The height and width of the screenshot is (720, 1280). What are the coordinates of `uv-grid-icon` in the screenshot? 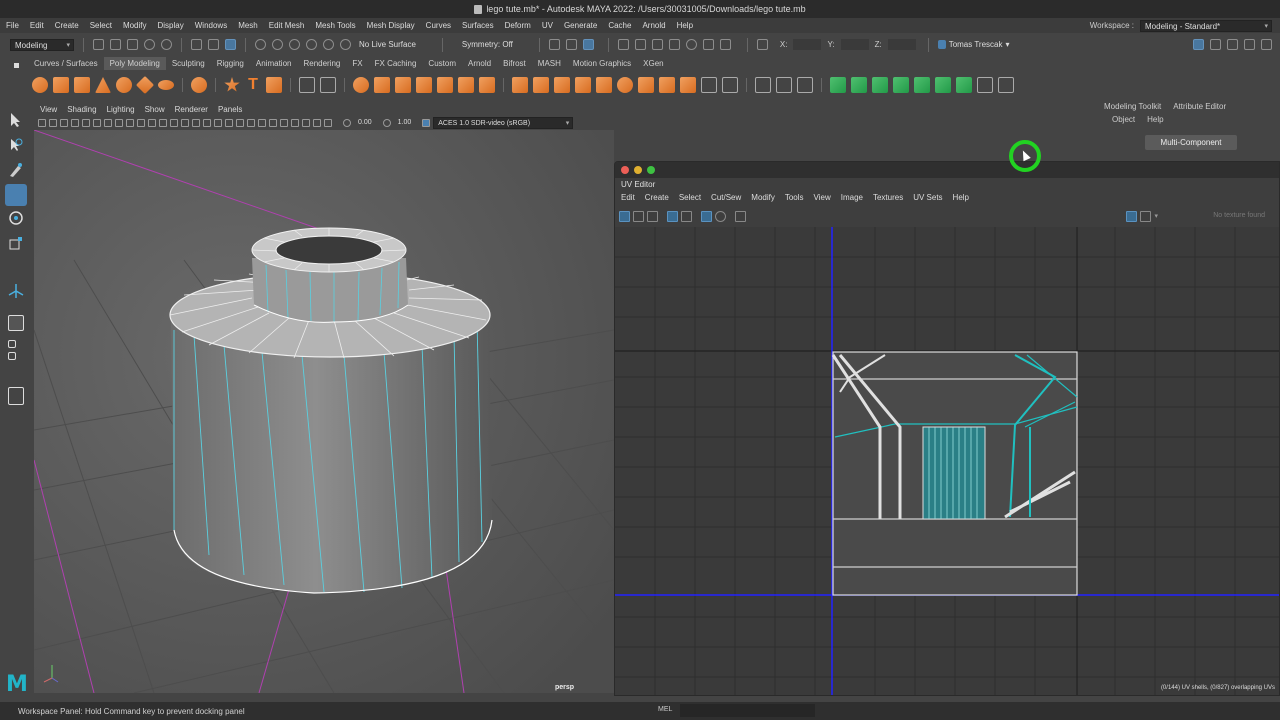 It's located at (686, 216).